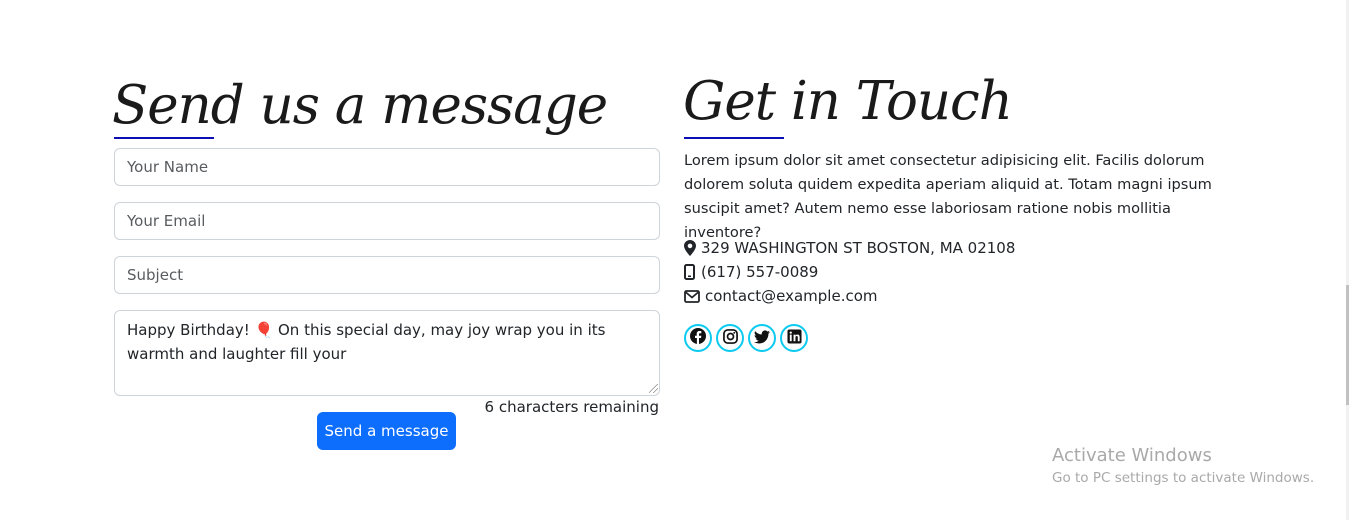  Describe the element at coordinates (360, 105) in the screenshot. I see `form-title: Send us a message` at that location.